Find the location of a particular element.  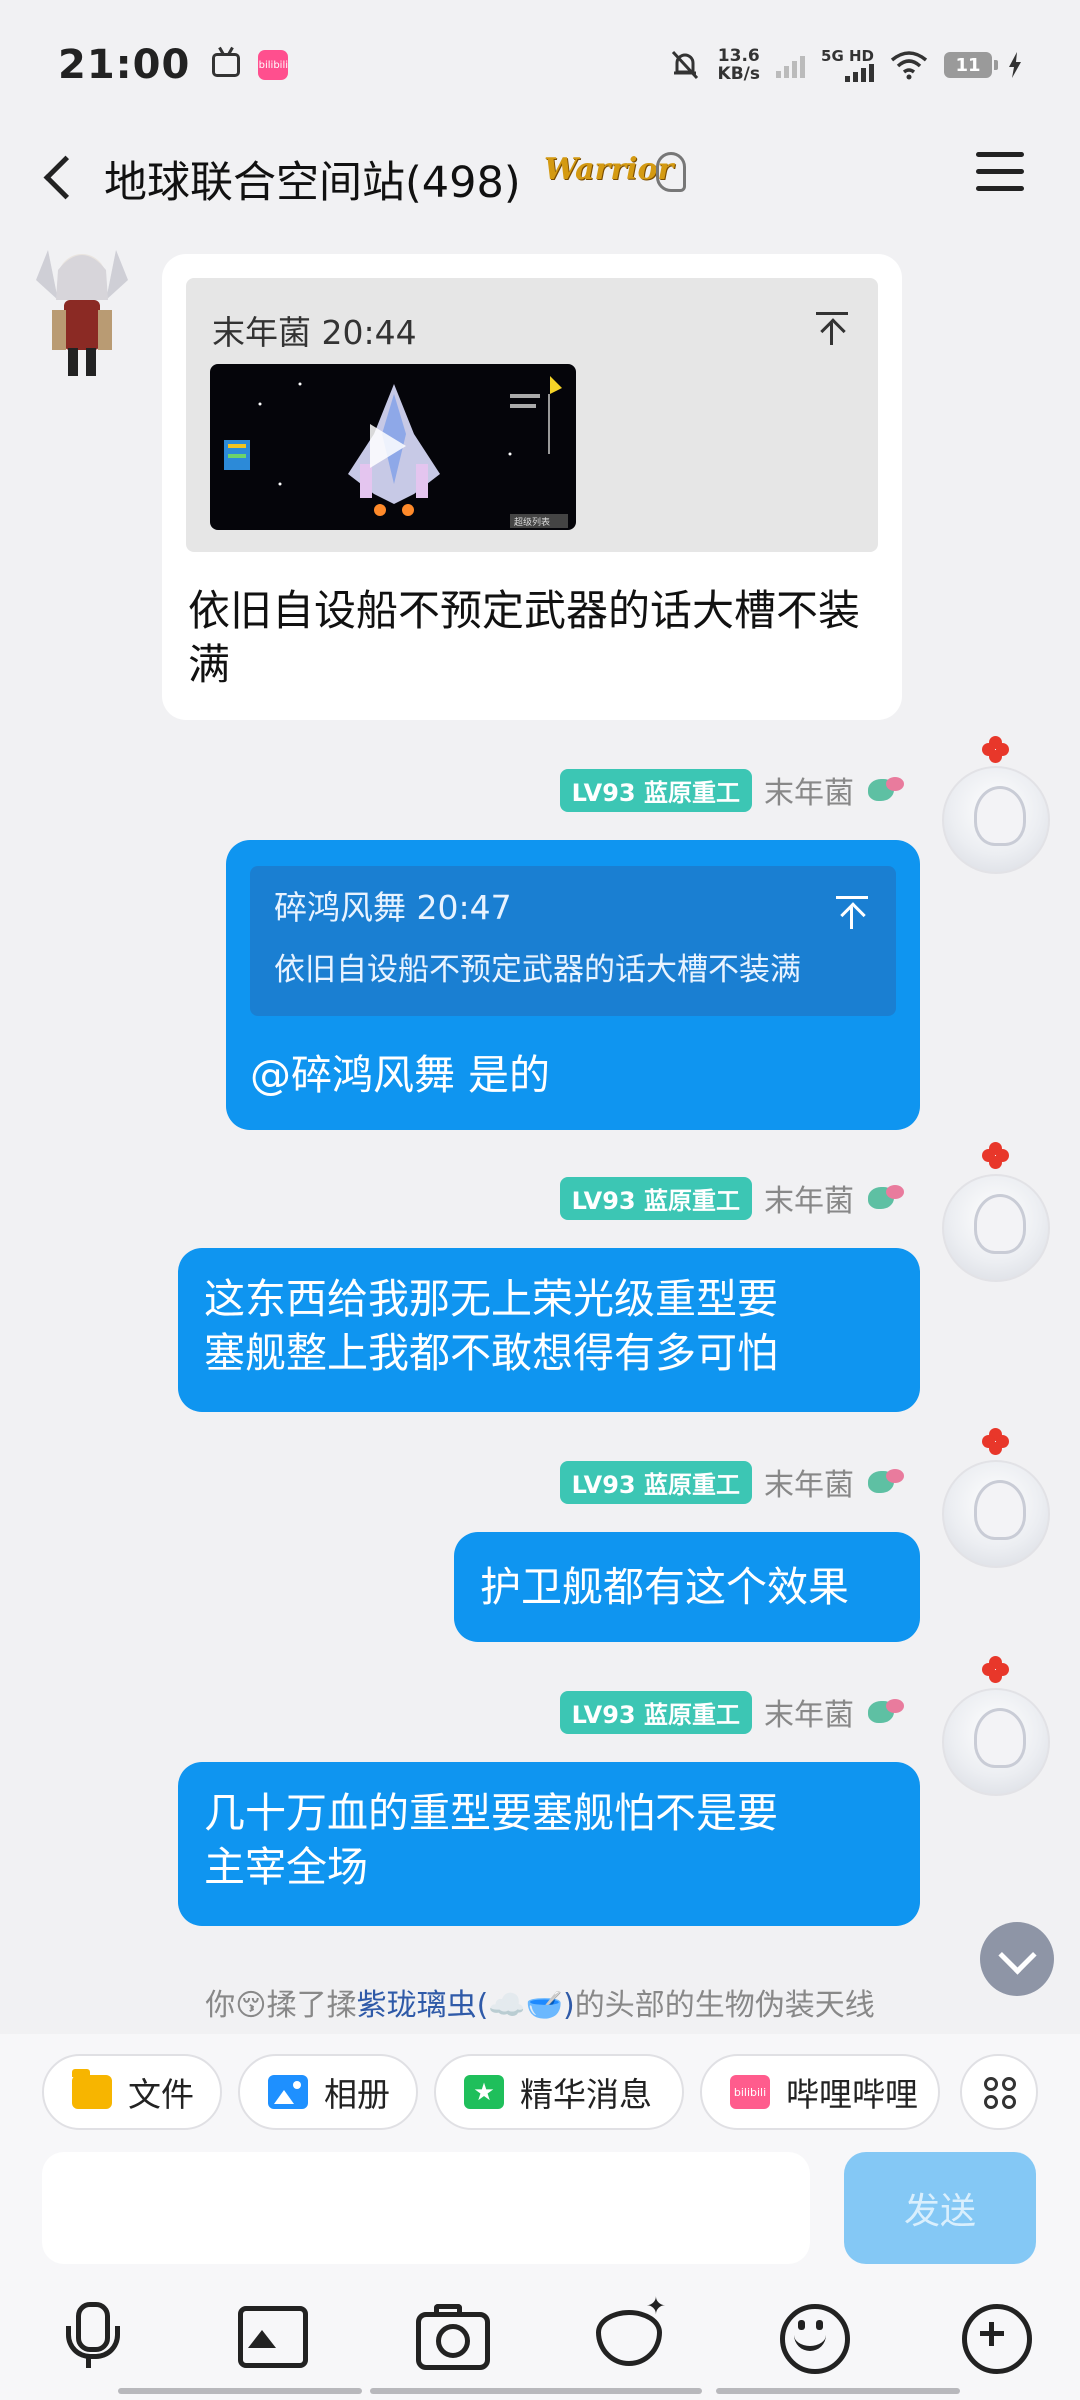

group-title: 地球联合空间站(498) is located at coordinates (312, 179).